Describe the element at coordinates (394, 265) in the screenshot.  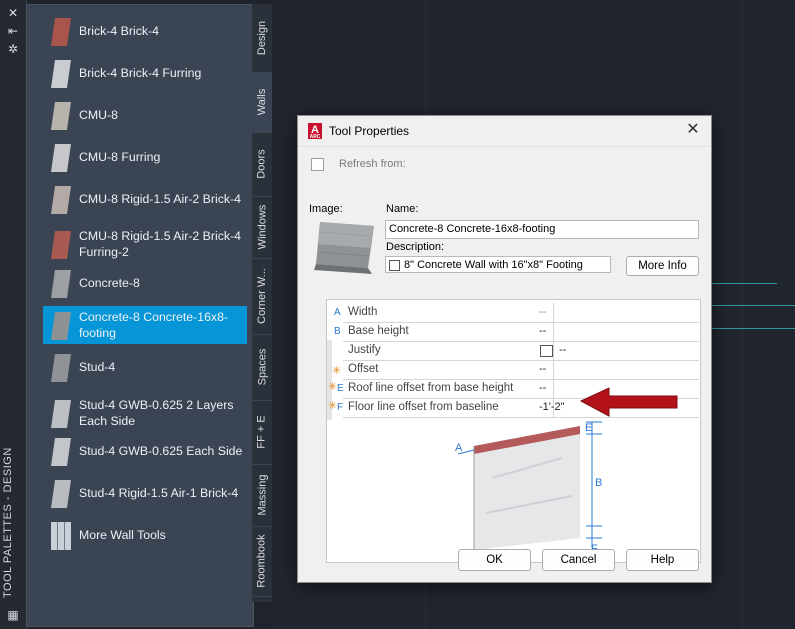
I see `description-edit-icon` at that location.